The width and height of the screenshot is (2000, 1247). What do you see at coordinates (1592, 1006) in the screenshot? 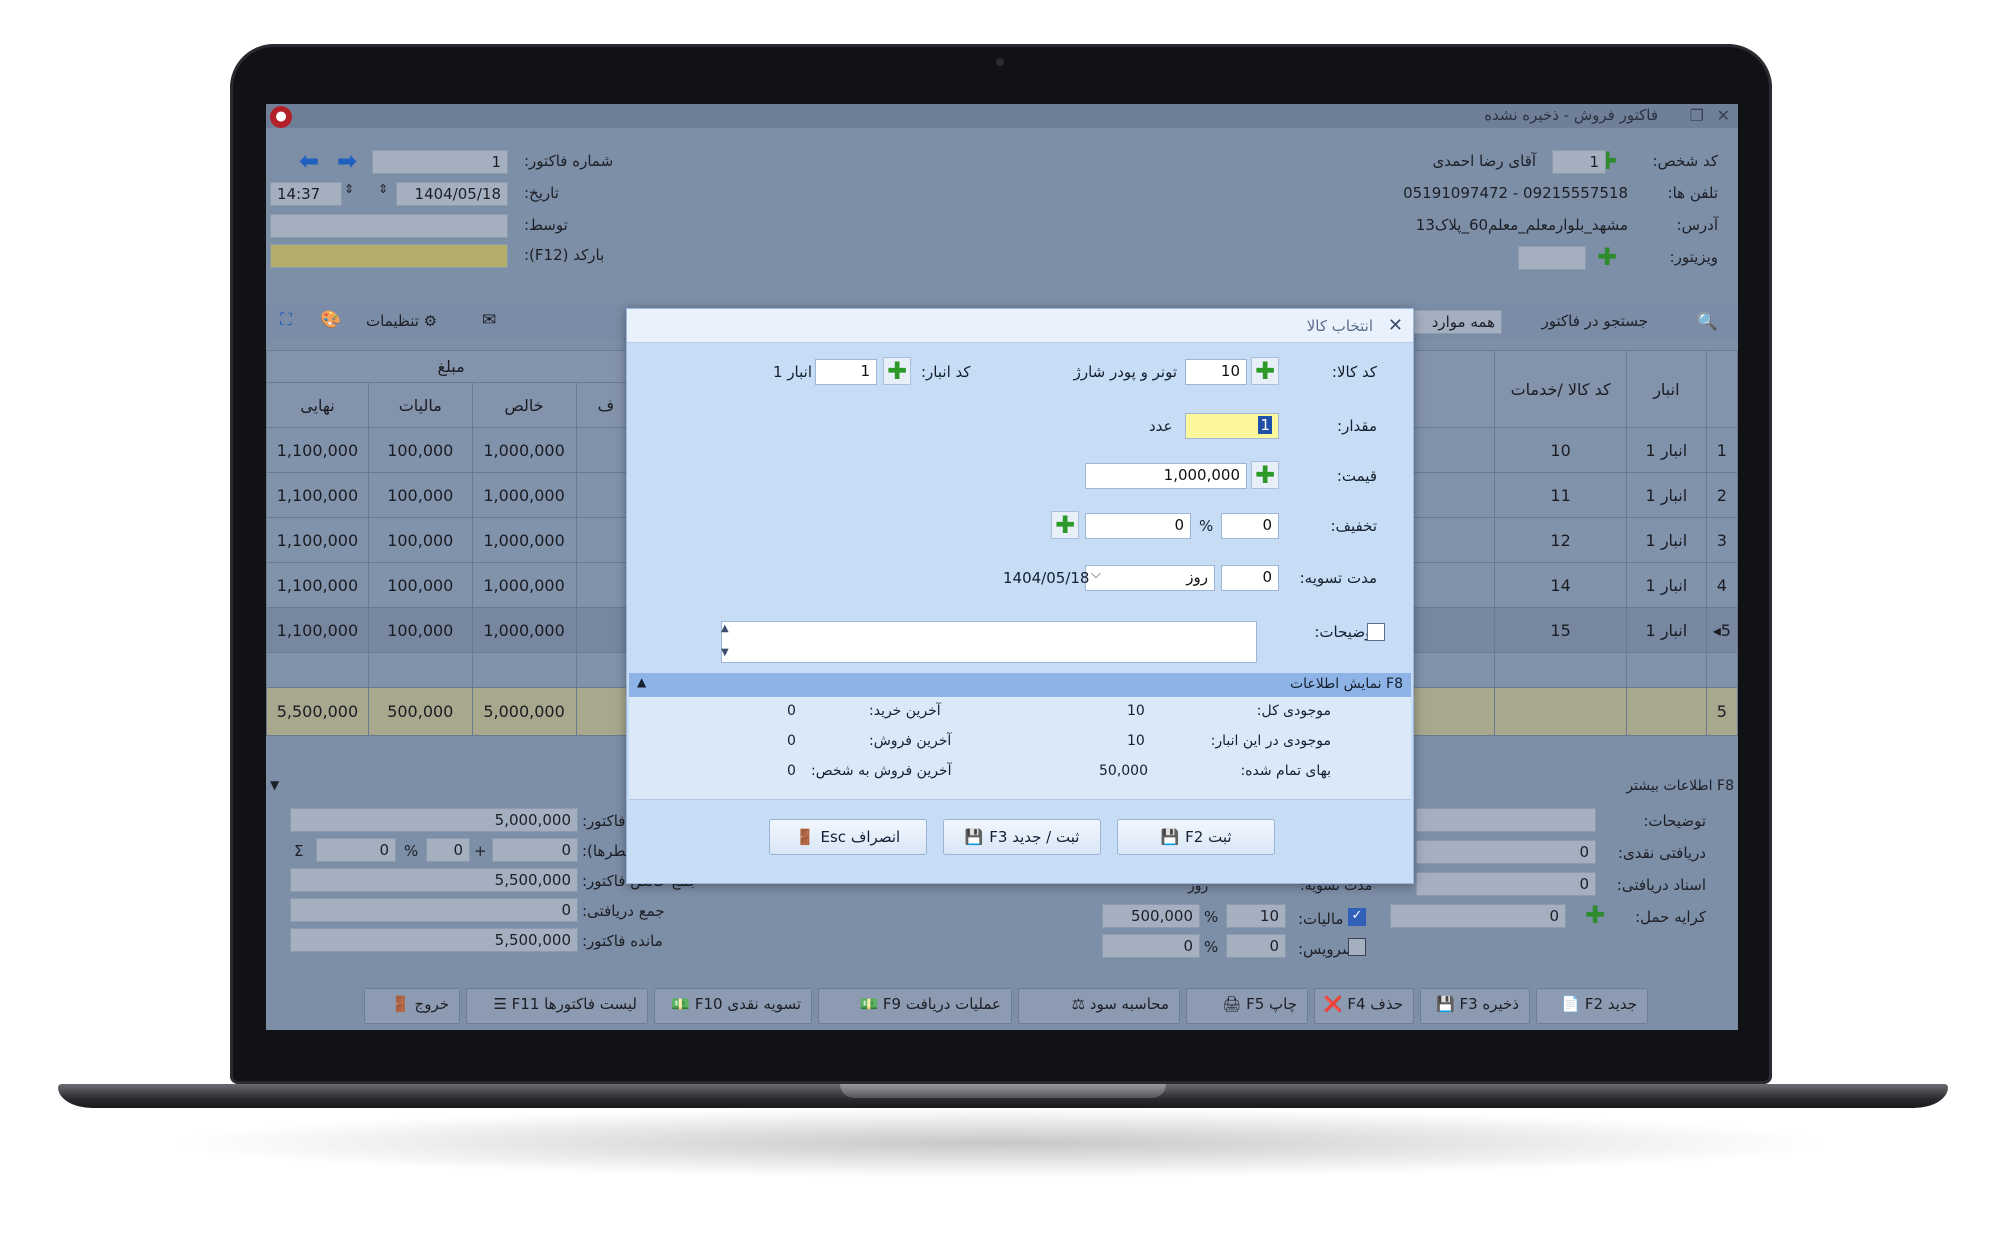
I see `new-button: جدید F2 📄` at bounding box center [1592, 1006].